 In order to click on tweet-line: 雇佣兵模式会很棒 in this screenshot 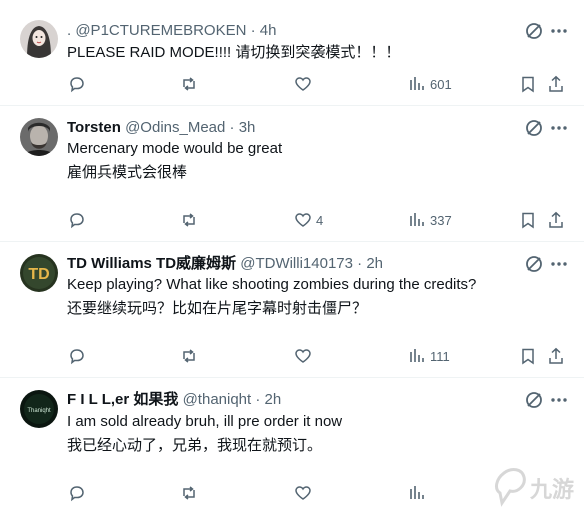, I will do `click(127, 172)`.